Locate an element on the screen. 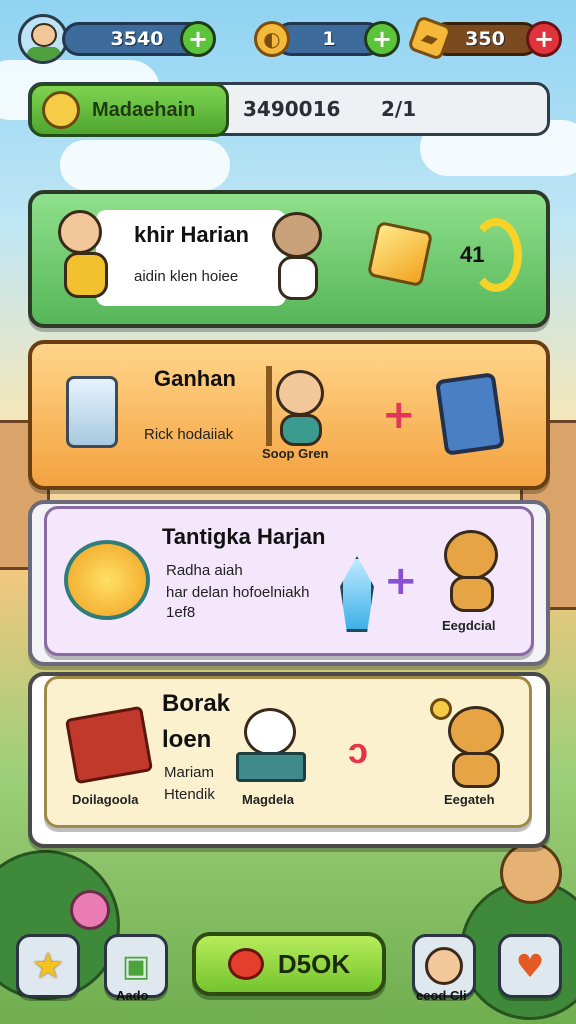 The height and width of the screenshot is (1024, 576). health-button: ♥ is located at coordinates (530, 966).